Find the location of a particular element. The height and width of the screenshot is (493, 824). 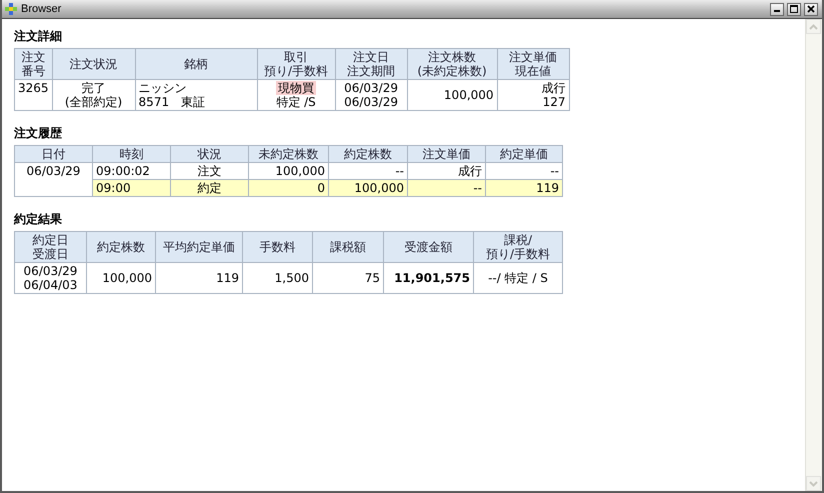

table-cell: -- is located at coordinates (447, 188).